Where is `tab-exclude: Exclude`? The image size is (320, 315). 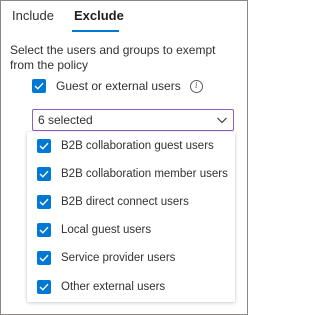 tab-exclude: Exclude is located at coordinates (99, 16).